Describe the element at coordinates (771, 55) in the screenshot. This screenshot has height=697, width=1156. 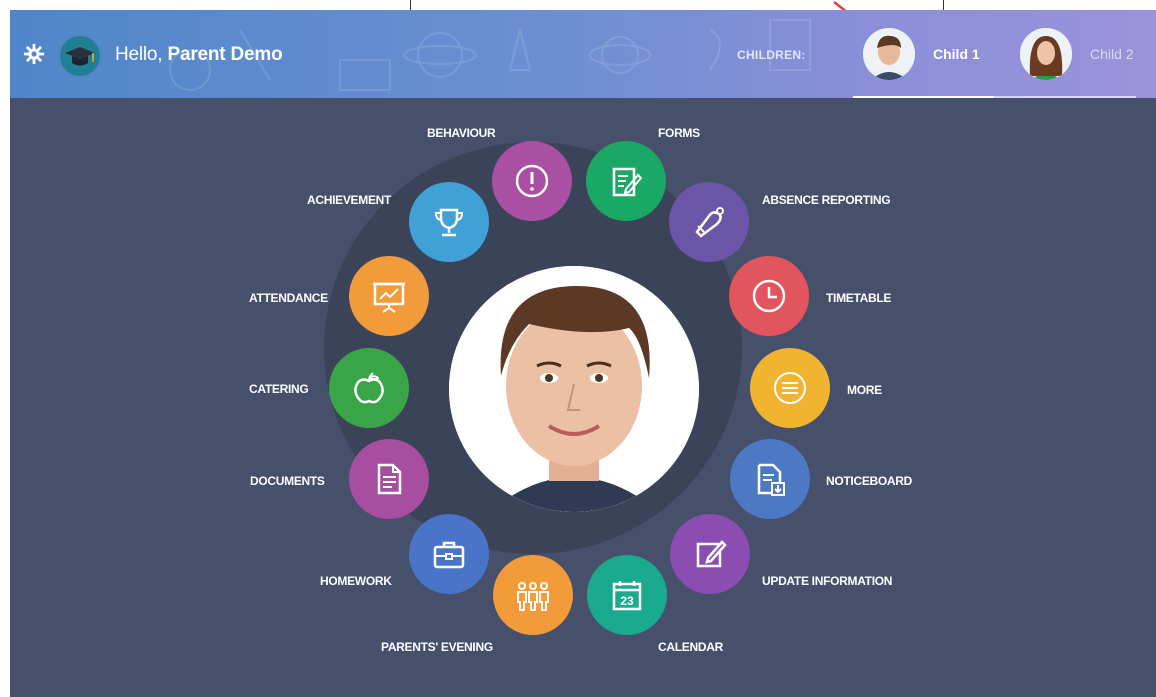
I see `children-label: CHILDREN:` at that location.